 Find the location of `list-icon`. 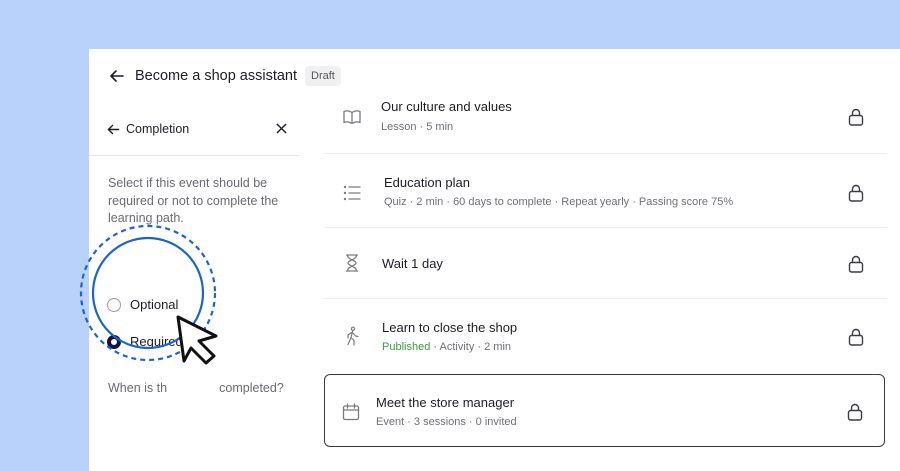

list-icon is located at coordinates (352, 193).